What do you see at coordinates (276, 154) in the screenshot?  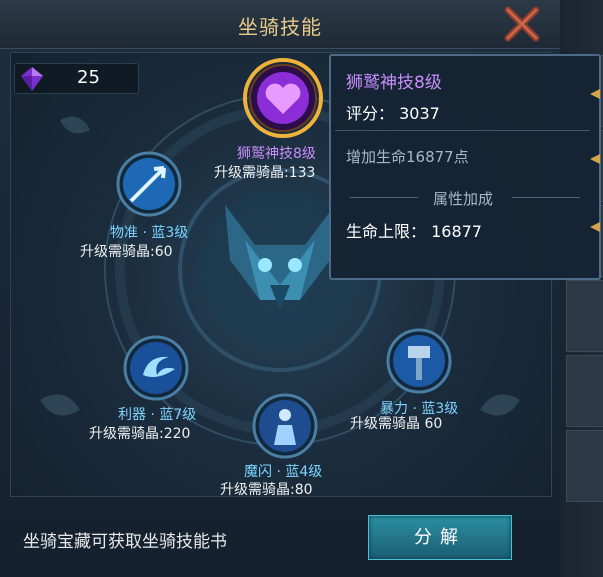 I see `skill-name: 狮鹫神技8级` at bounding box center [276, 154].